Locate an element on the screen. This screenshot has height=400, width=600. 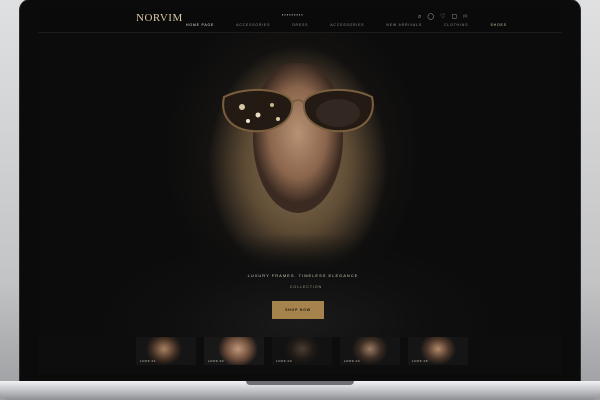
thumbnail-card: LOOK 01 is located at coordinates (166, 351).